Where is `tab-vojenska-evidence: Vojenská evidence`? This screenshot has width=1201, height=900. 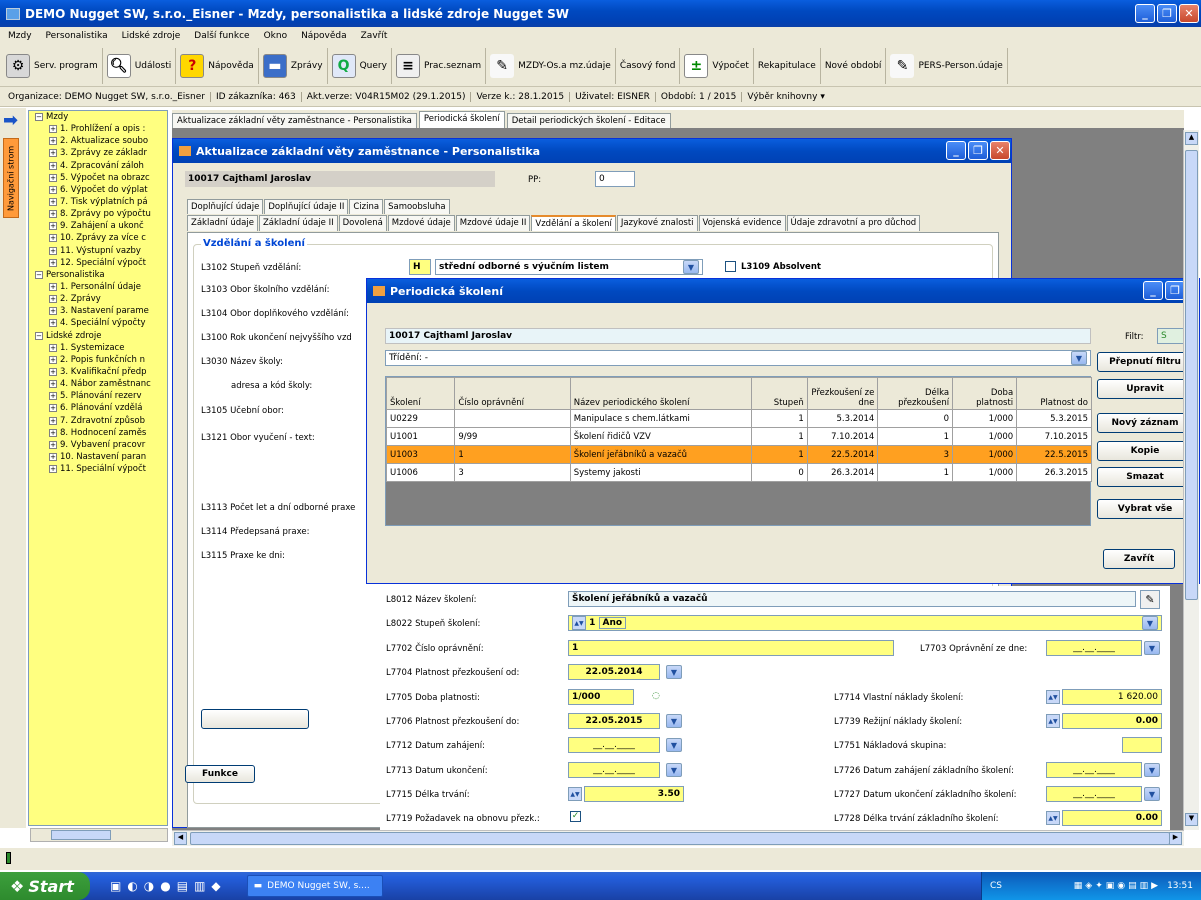 tab-vojenska-evidence: Vojenská evidence is located at coordinates (742, 223).